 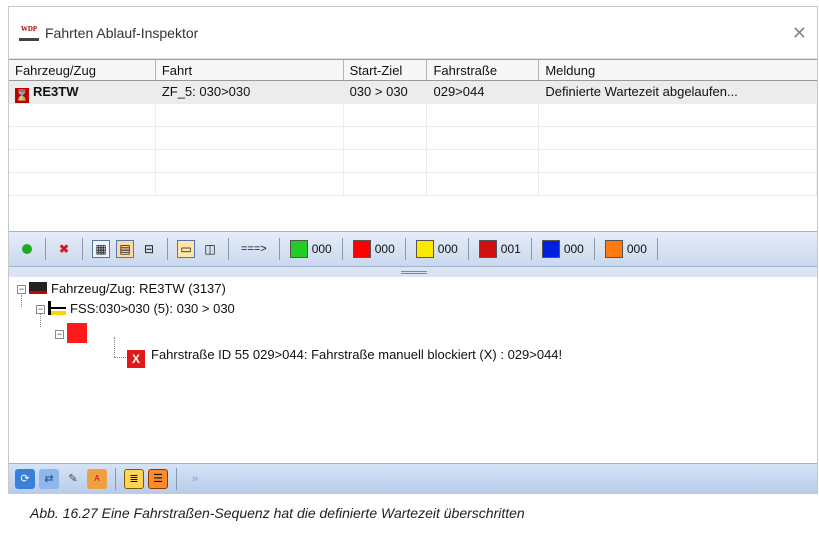 I want to click on window-icon: ▭, so click(x=186, y=249).